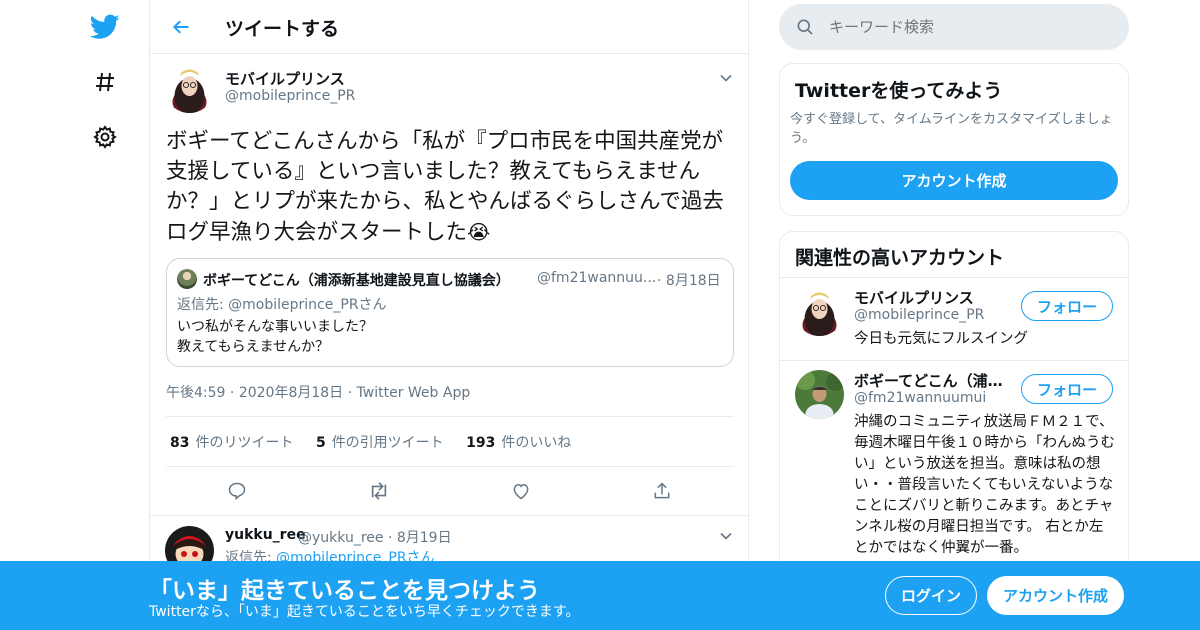 This screenshot has width=1200, height=630. I want to click on quoted-line-1: いつ私がそんな事いいました？, so click(275, 327).